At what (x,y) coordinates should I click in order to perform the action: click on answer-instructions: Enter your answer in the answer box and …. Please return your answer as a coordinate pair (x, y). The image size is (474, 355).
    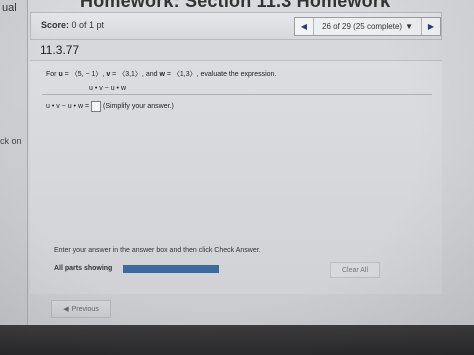
    Looking at the image, I should click on (157, 250).